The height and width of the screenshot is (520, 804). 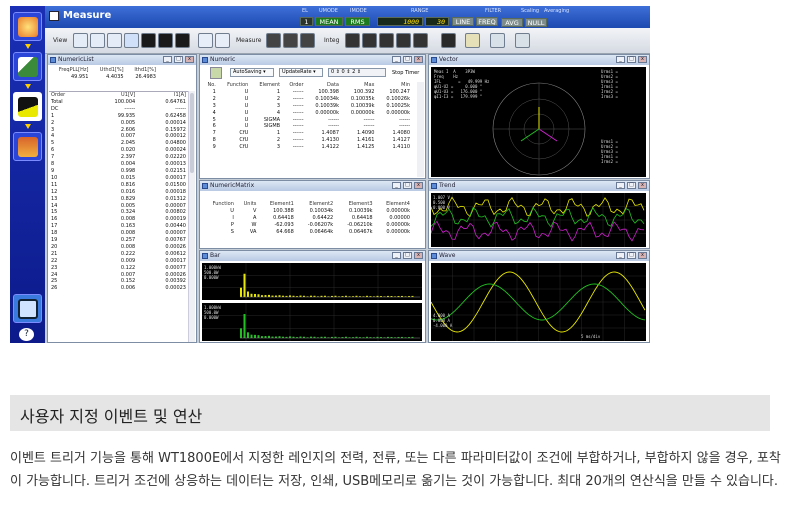 What do you see at coordinates (386, 40) in the screenshot?
I see `integ-reset-button` at bounding box center [386, 40].